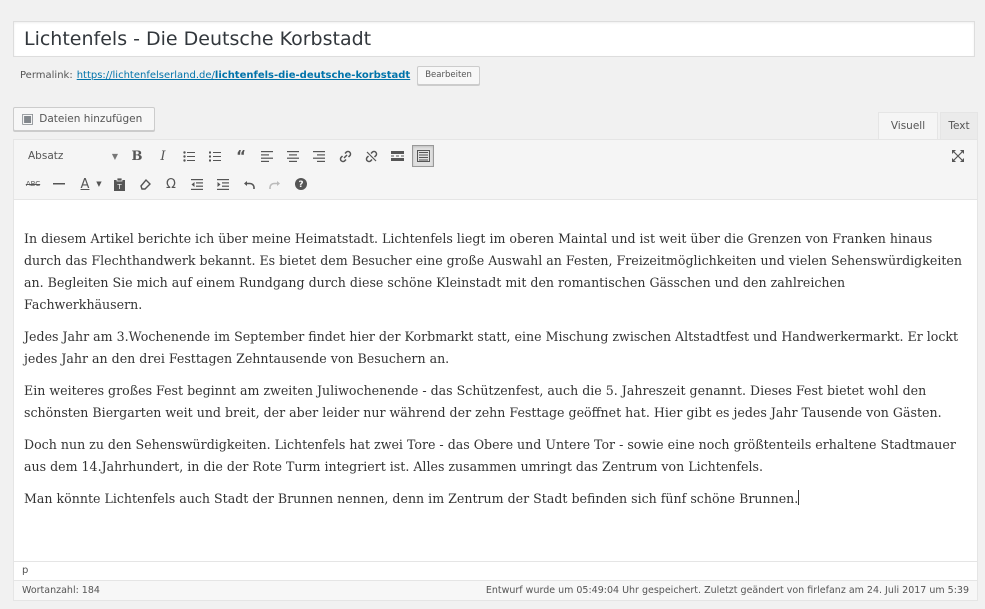  I want to click on permalink-label: Permalink:, so click(46, 75).